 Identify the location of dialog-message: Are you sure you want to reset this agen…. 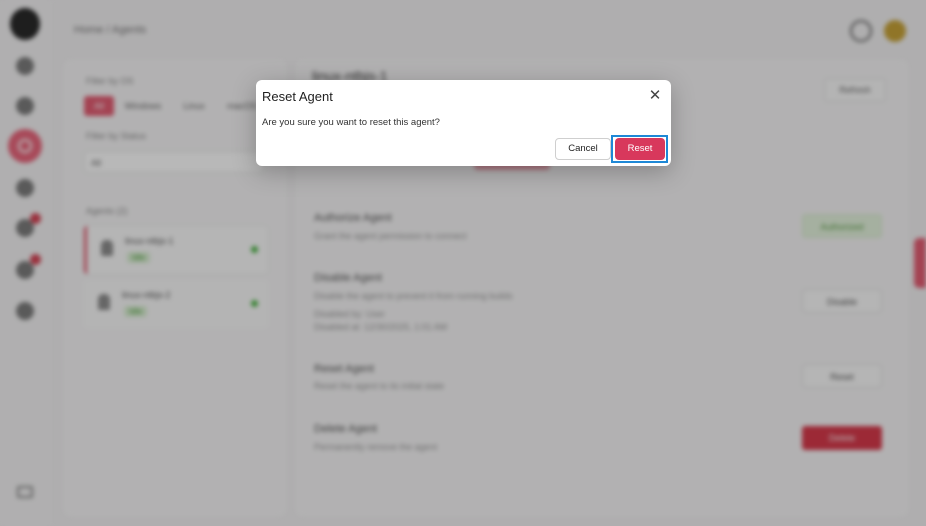
(351, 122).